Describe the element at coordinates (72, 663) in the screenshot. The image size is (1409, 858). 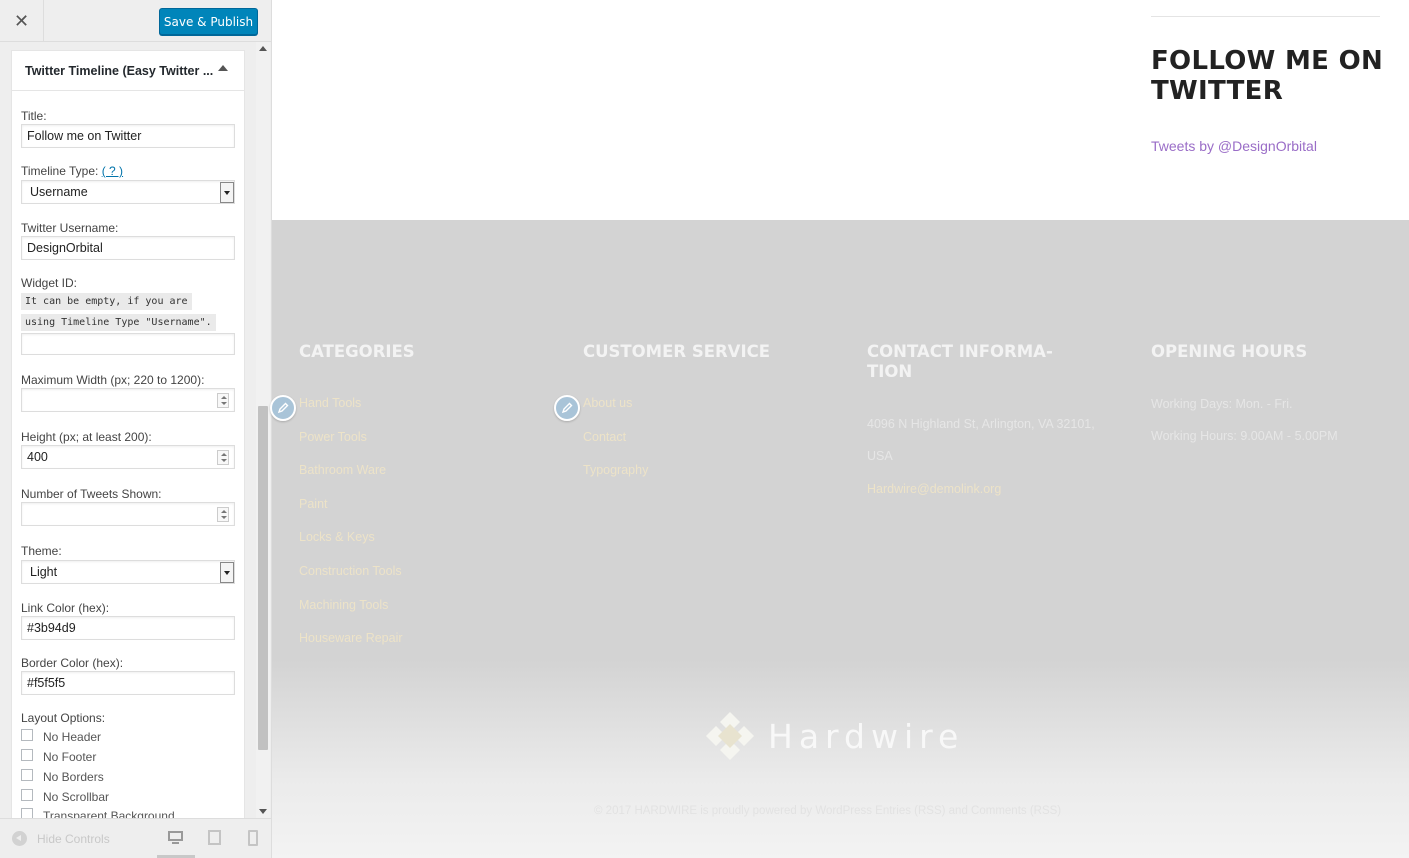
I see `border-color-label: Border Color (hex):` at that location.